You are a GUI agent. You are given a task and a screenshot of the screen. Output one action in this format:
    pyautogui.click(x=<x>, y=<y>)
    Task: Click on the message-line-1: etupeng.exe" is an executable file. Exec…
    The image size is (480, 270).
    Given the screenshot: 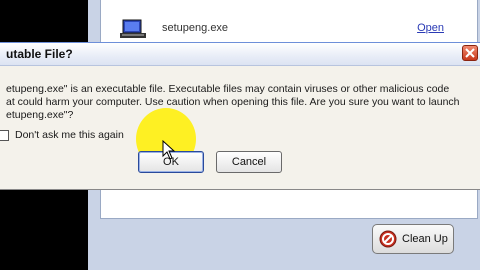 What is the action you would take?
    pyautogui.click(x=228, y=89)
    